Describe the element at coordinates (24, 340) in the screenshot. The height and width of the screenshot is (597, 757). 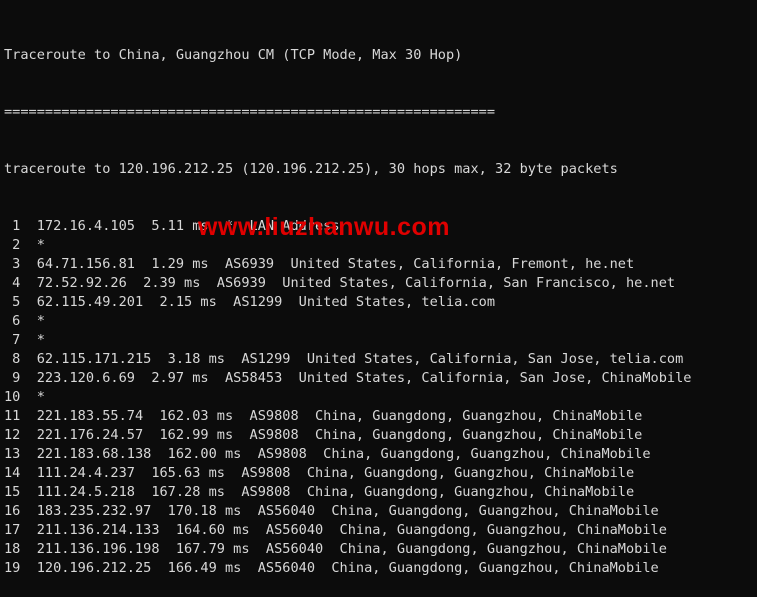
I see `hop-line: 7 *` at that location.